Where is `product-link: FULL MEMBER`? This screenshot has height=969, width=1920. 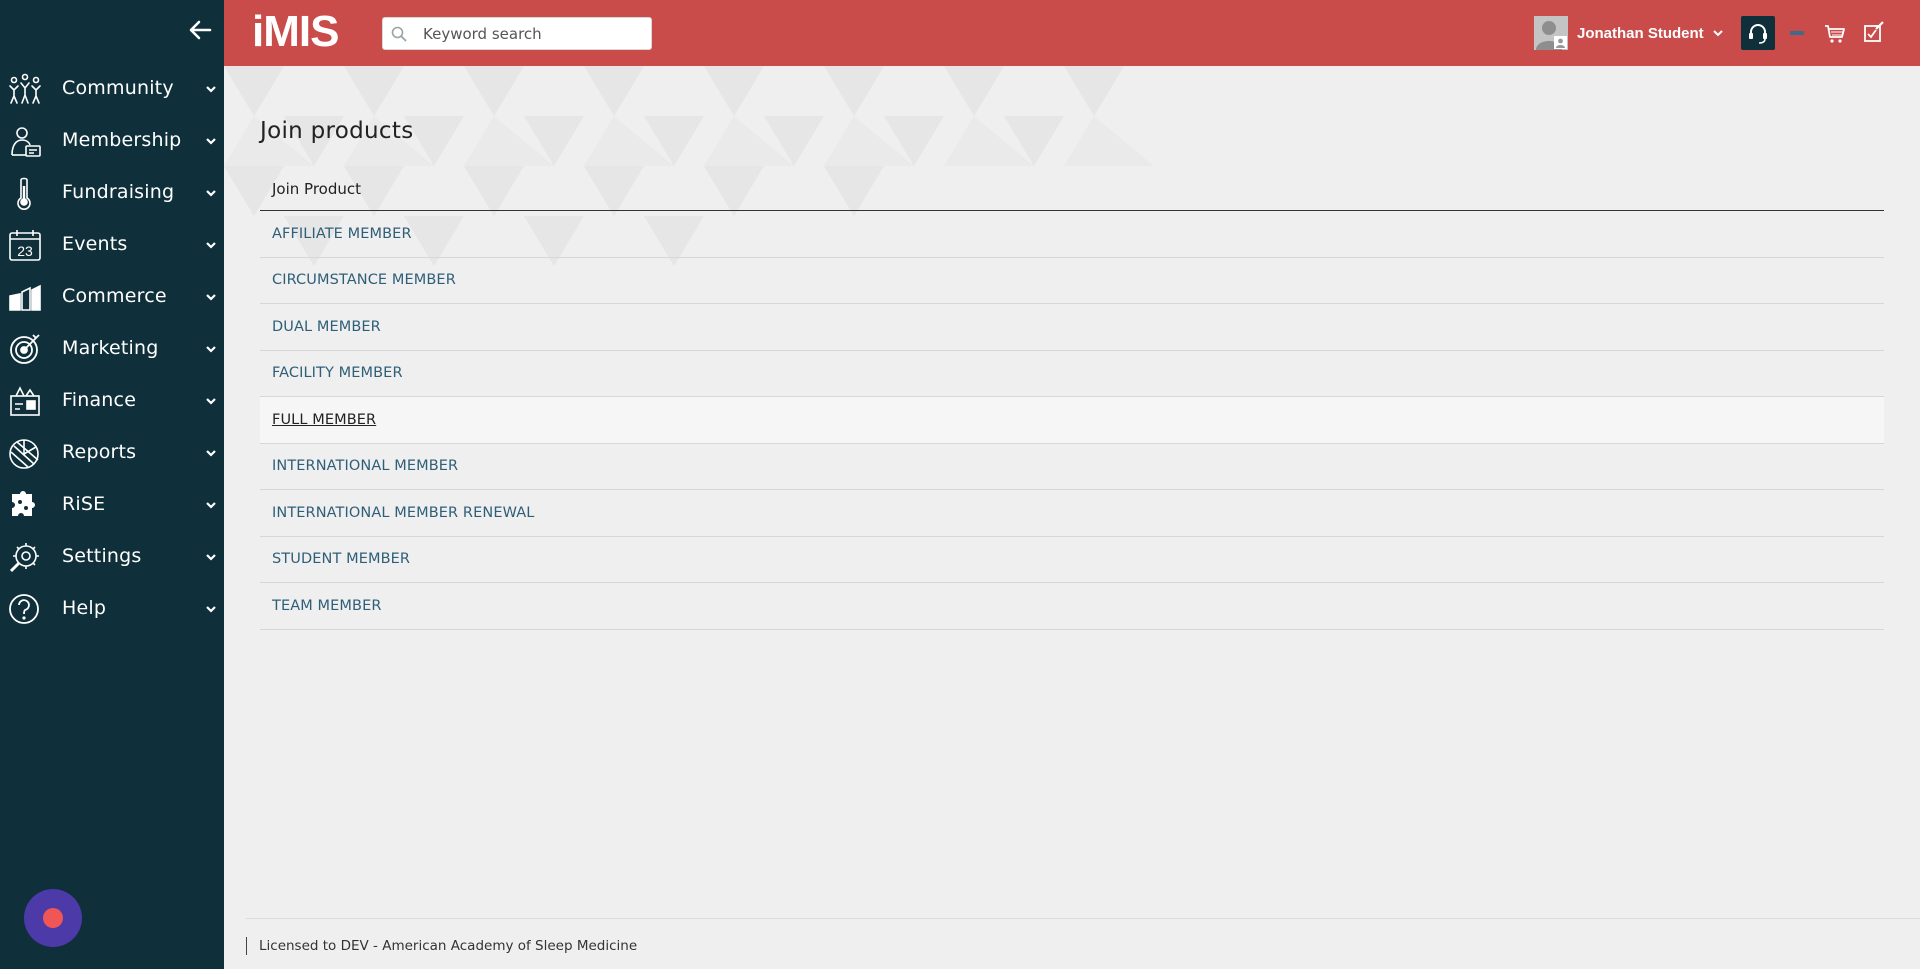 product-link: FULL MEMBER is located at coordinates (324, 420).